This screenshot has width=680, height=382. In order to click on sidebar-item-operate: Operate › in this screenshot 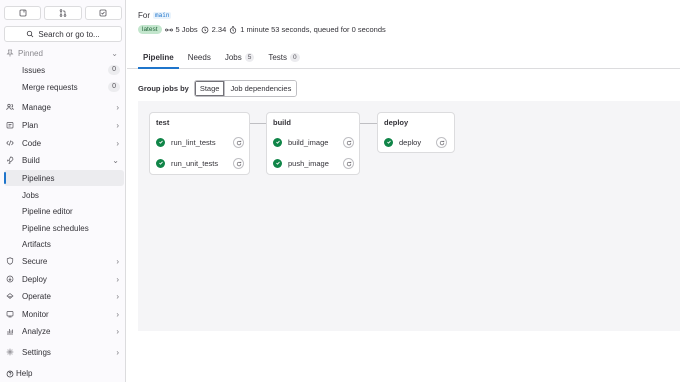, I will do `click(62, 296)`.